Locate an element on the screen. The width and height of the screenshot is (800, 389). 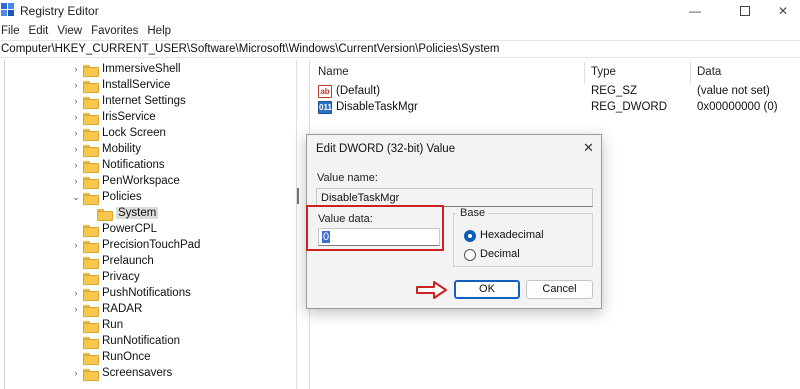
minimize-button: — is located at coordinates (695, 11).